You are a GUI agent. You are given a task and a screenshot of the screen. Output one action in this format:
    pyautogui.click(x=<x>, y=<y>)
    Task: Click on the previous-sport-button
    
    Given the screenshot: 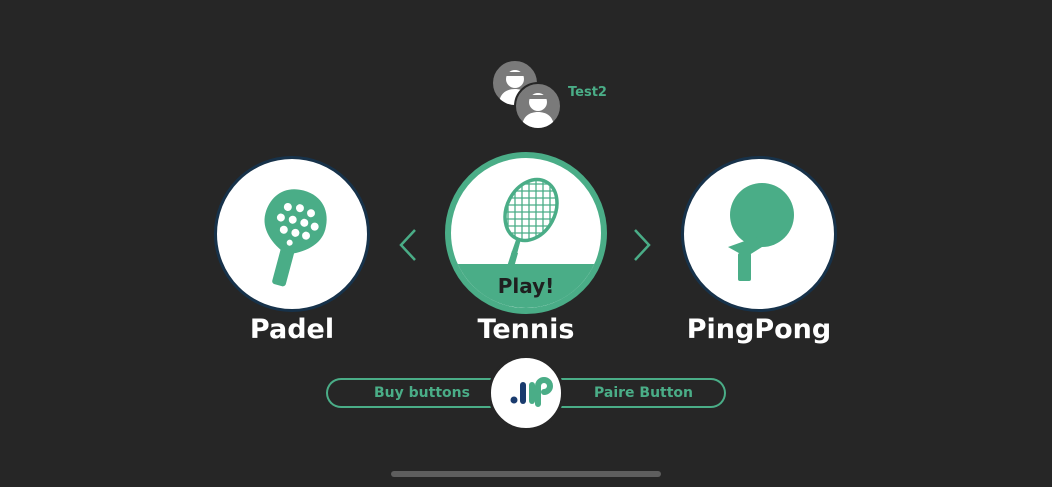 What is the action you would take?
    pyautogui.click(x=408, y=245)
    